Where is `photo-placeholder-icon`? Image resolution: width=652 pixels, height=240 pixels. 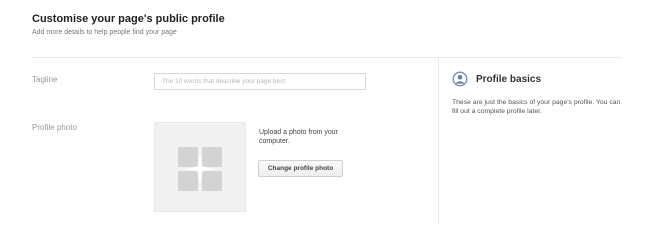
photo-placeholder-icon is located at coordinates (200, 169).